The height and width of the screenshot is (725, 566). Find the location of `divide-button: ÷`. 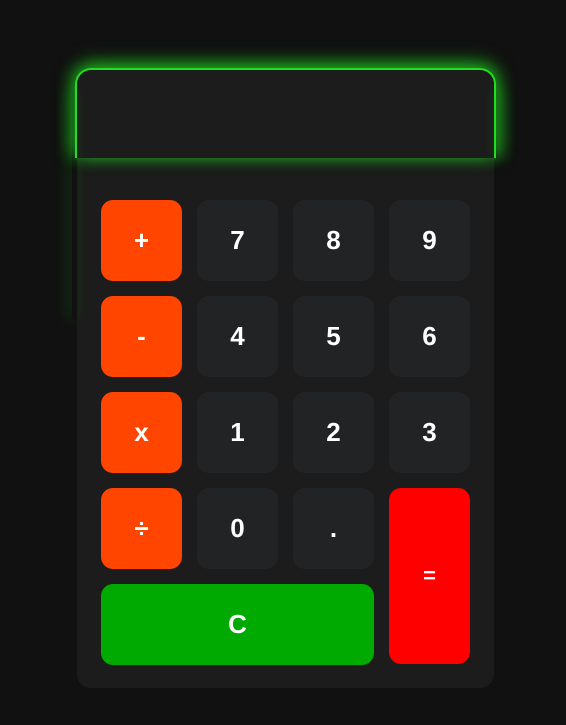

divide-button: ÷ is located at coordinates (141, 528).